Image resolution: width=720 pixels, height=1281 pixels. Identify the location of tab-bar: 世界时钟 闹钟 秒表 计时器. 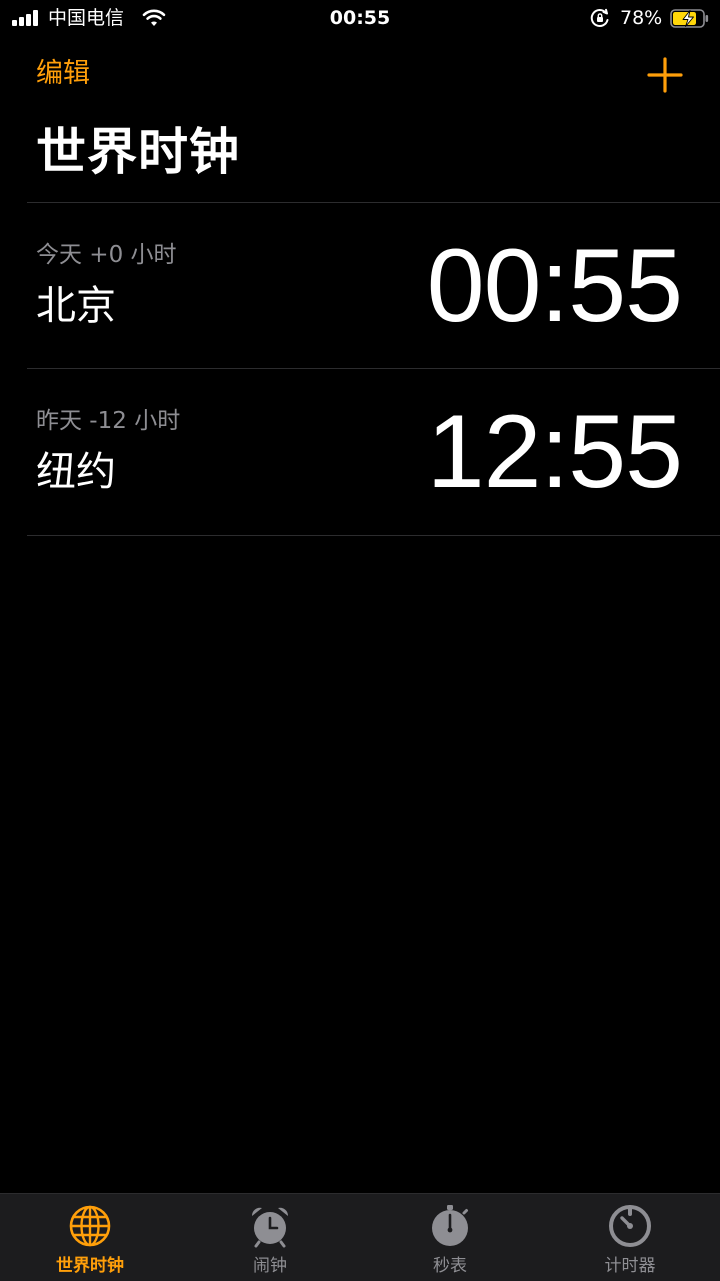
(360, 1237).